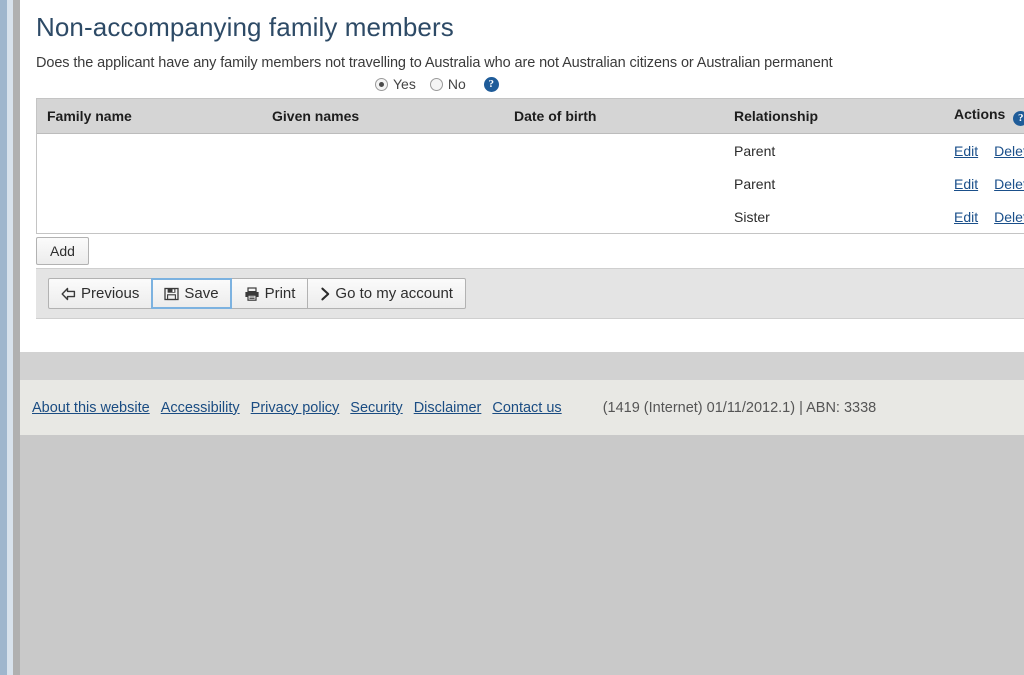  What do you see at coordinates (491, 84) in the screenshot?
I see `question-help-icon: ?` at bounding box center [491, 84].